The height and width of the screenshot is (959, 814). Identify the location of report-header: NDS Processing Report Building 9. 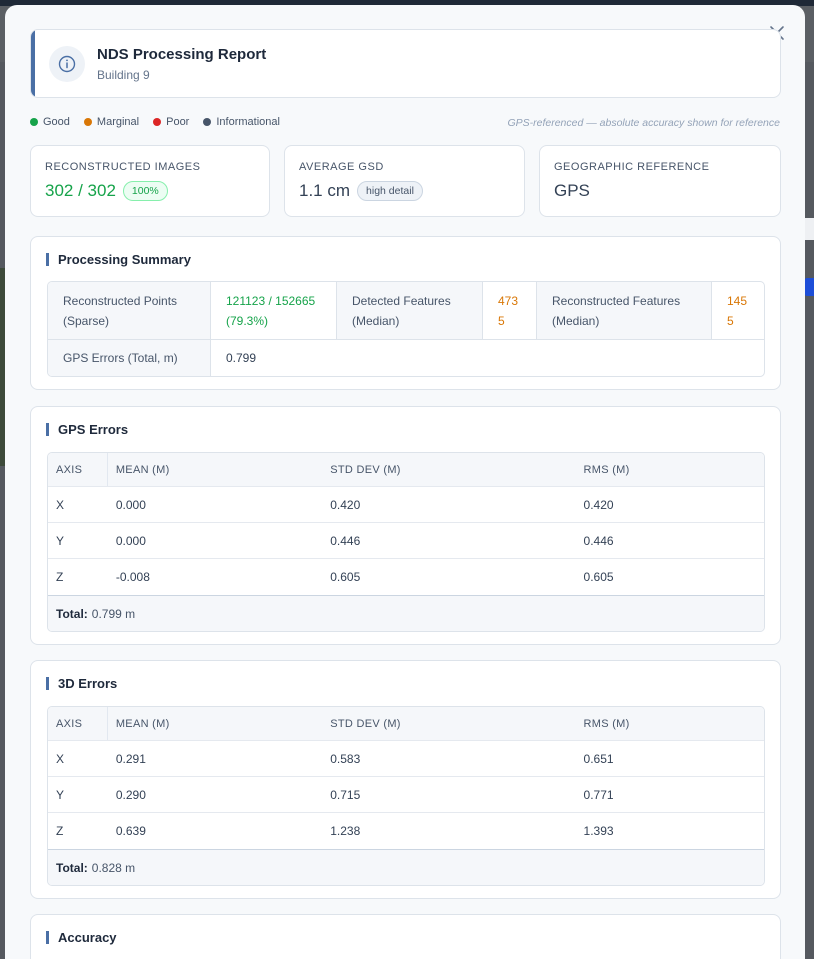
(405, 63).